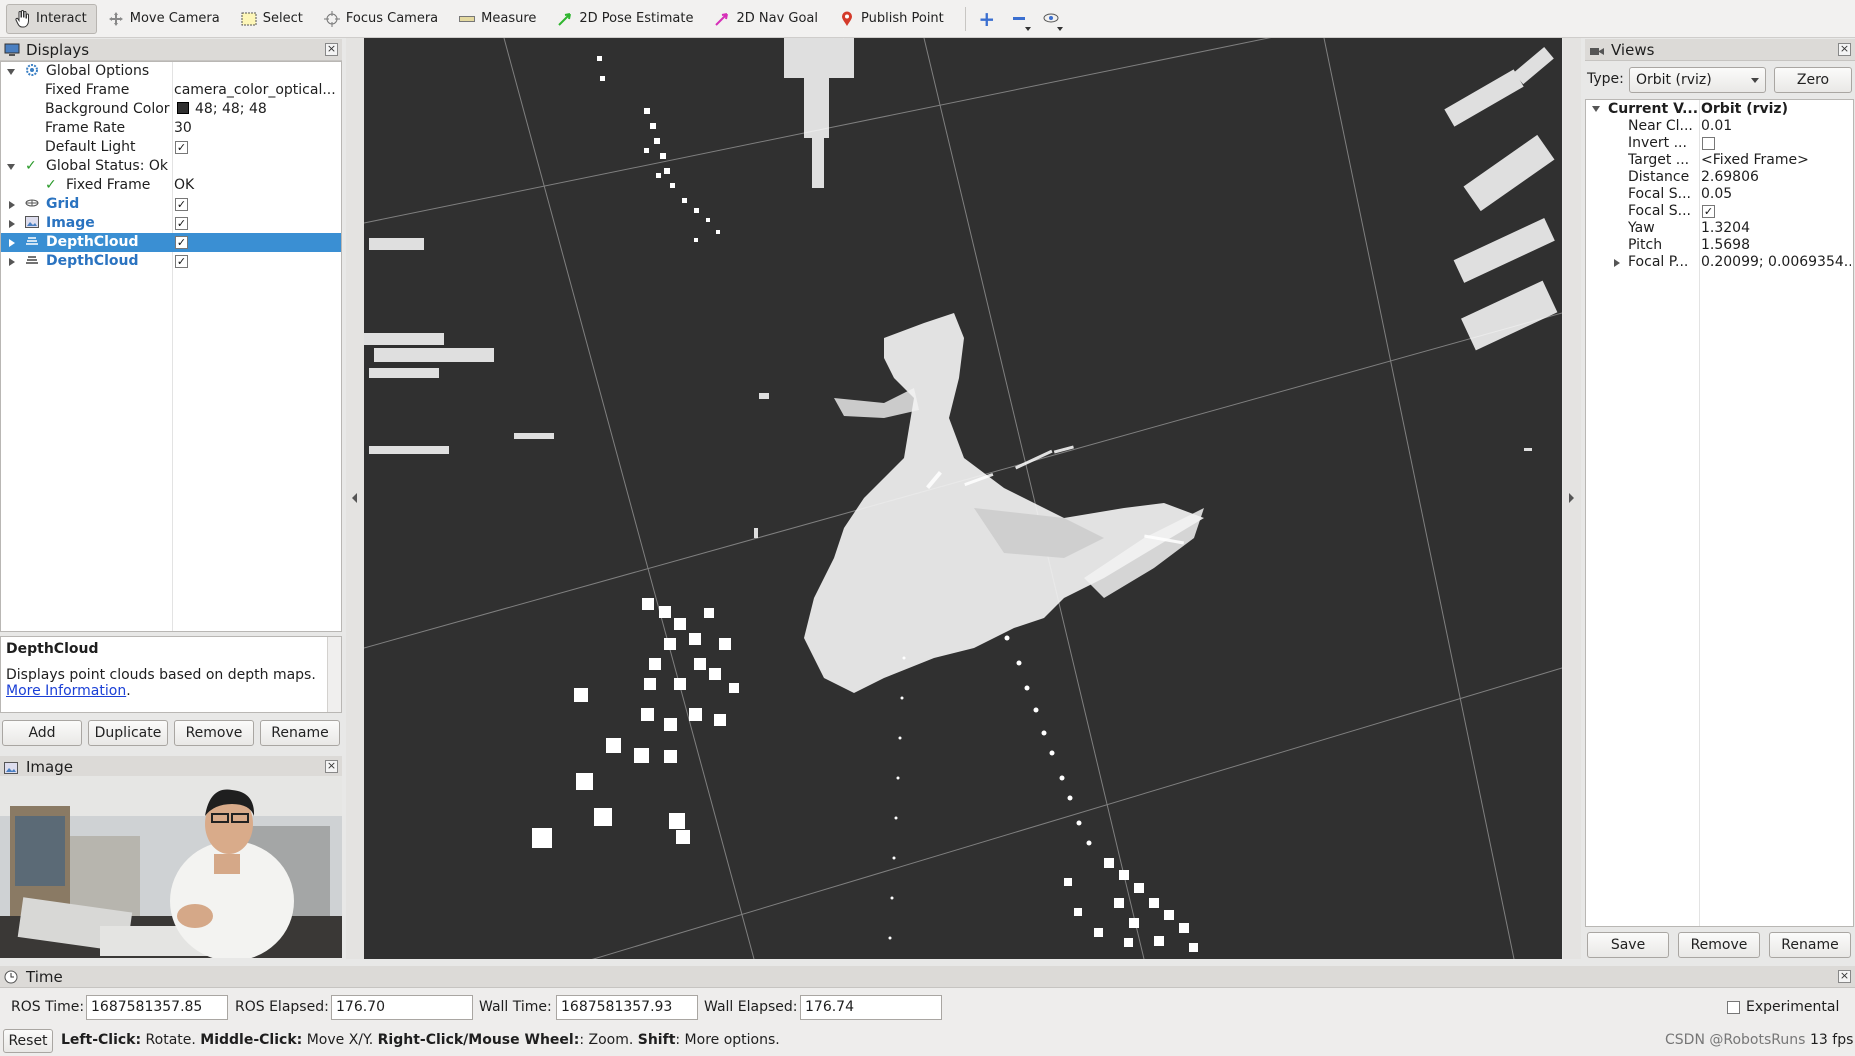 The width and height of the screenshot is (1855, 1056). I want to click on default-light-checkbox: ✓, so click(181, 147).